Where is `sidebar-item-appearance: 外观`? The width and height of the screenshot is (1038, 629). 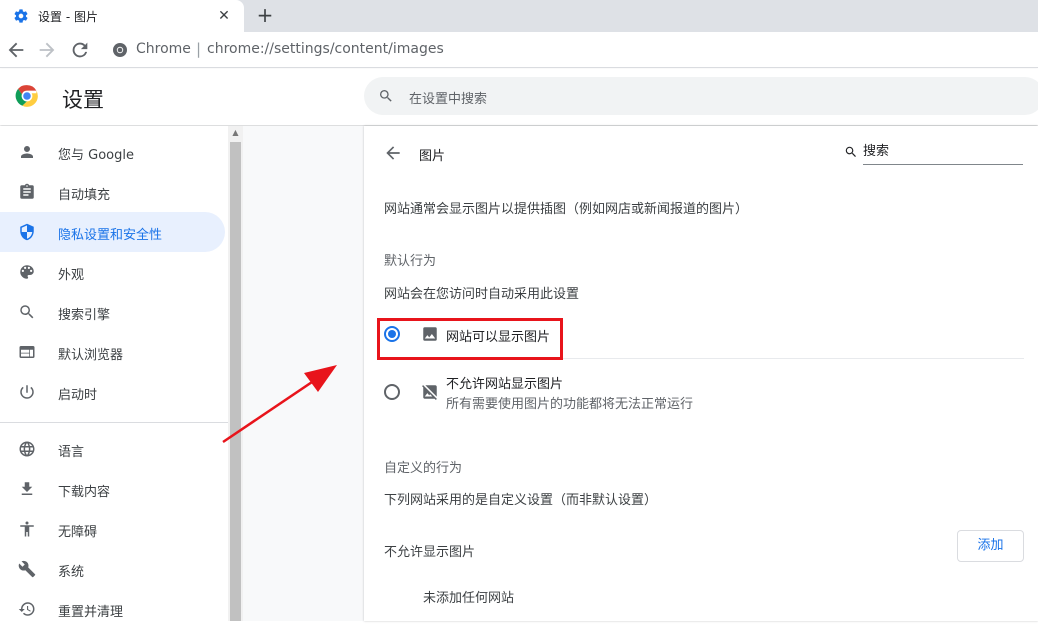 sidebar-item-appearance: 外观 is located at coordinates (112, 272).